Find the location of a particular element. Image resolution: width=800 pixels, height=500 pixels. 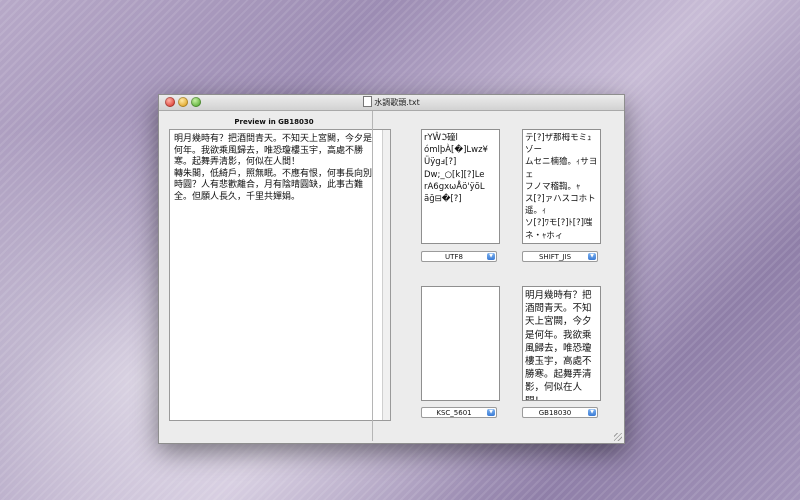

split-divider is located at coordinates (372, 276).